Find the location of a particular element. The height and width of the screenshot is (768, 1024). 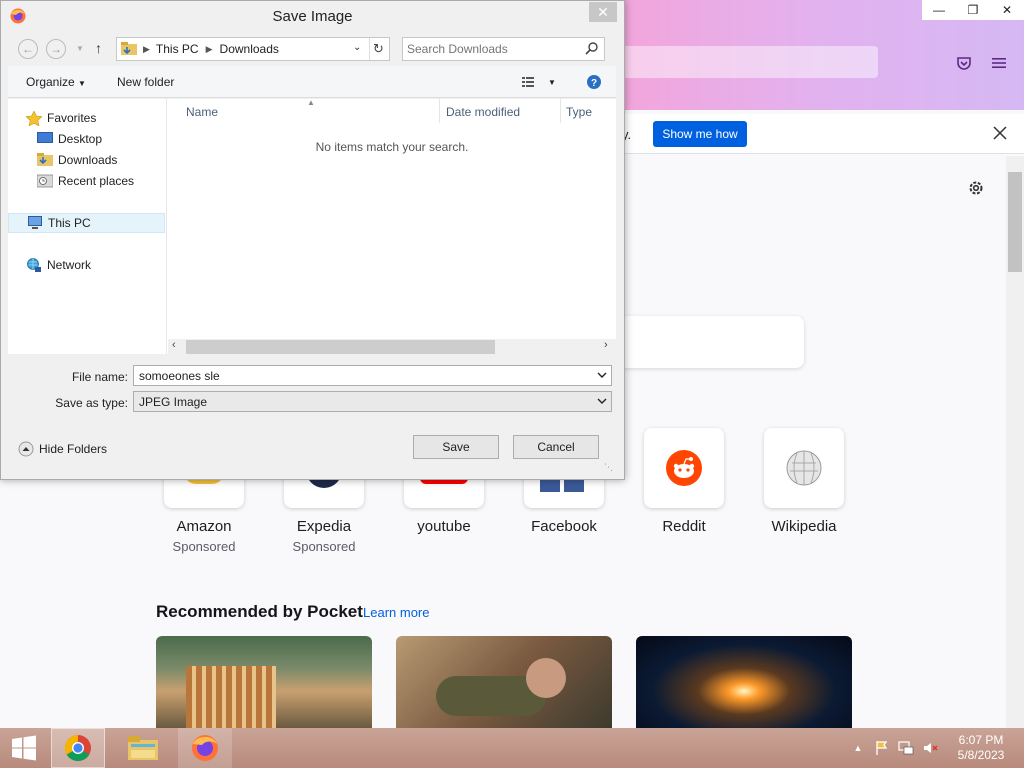

column-date-modified: Date modified is located at coordinates (483, 112).